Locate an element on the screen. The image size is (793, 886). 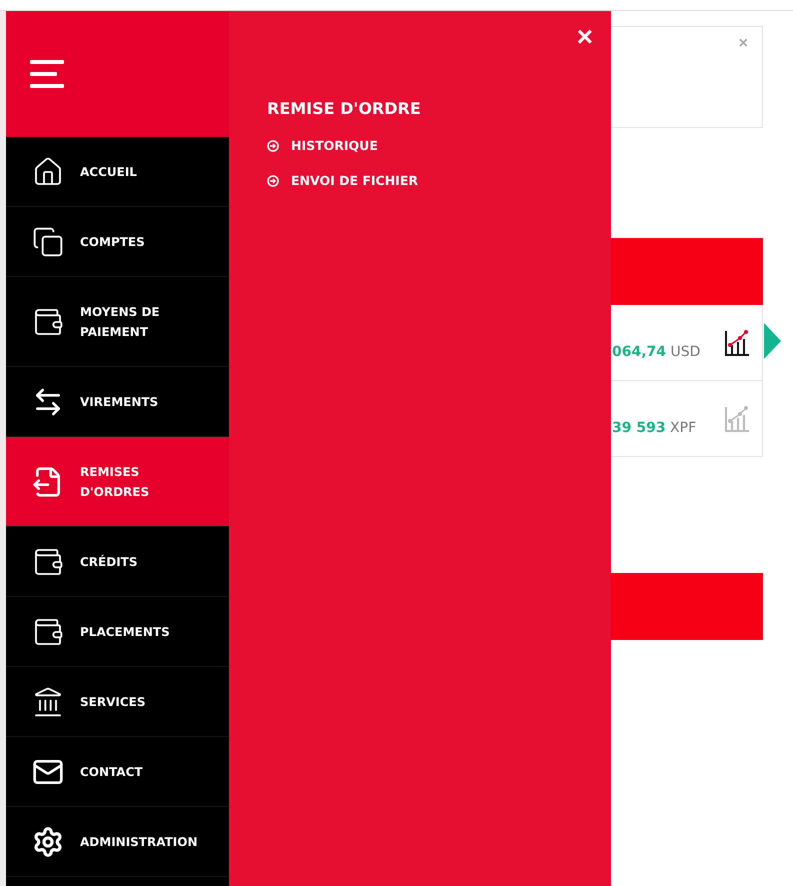
bank-icon is located at coordinates (48, 702).